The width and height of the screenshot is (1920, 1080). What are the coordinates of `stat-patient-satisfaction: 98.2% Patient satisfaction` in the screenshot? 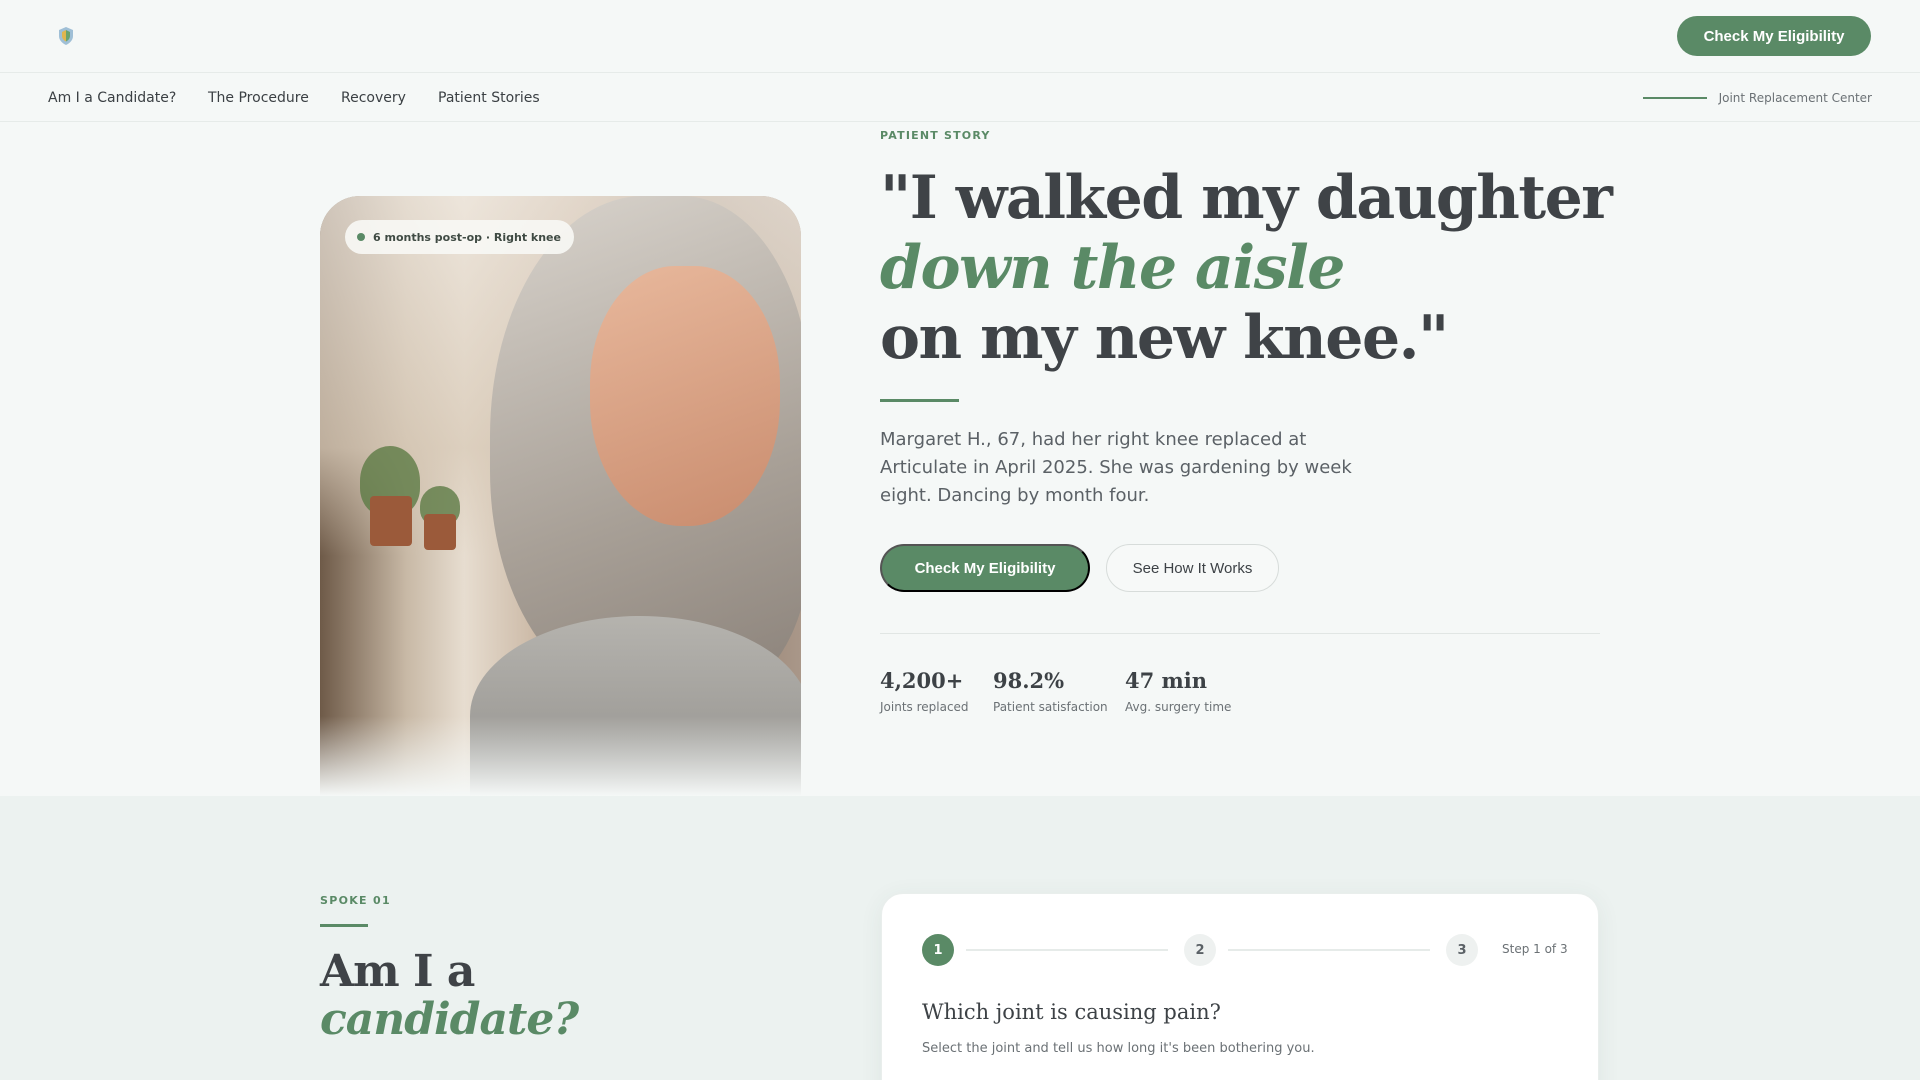 It's located at (1050, 691).